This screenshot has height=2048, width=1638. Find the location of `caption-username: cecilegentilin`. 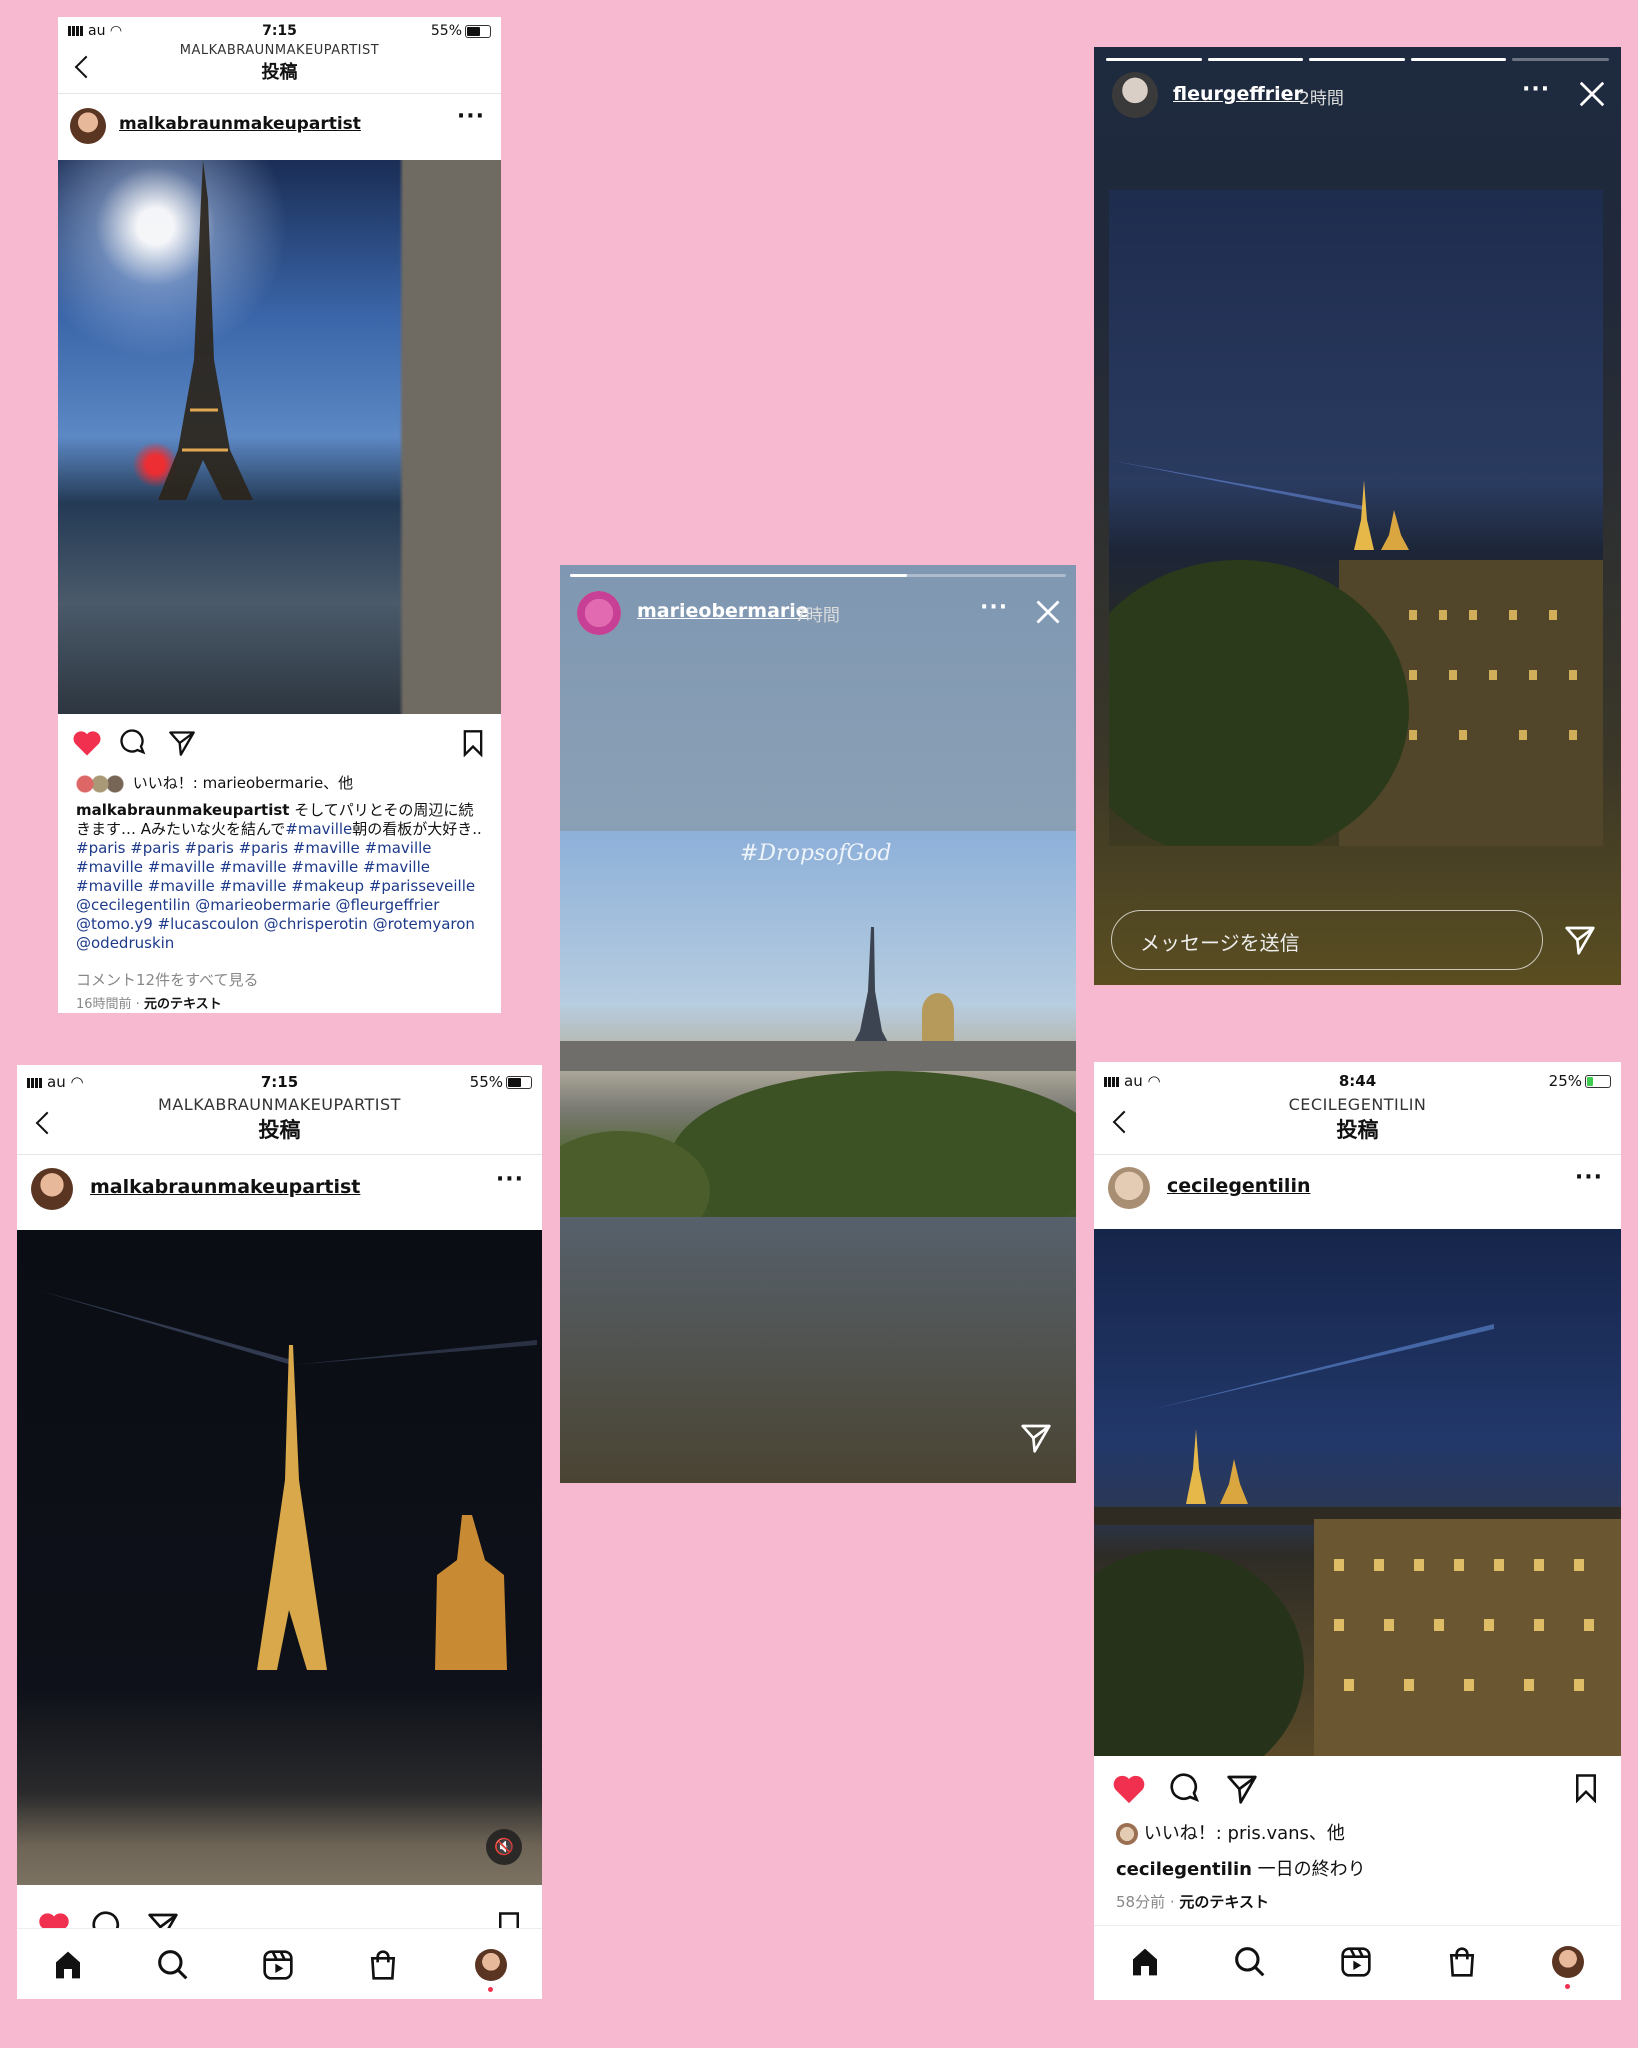

caption-username: cecilegentilin is located at coordinates (1184, 1869).